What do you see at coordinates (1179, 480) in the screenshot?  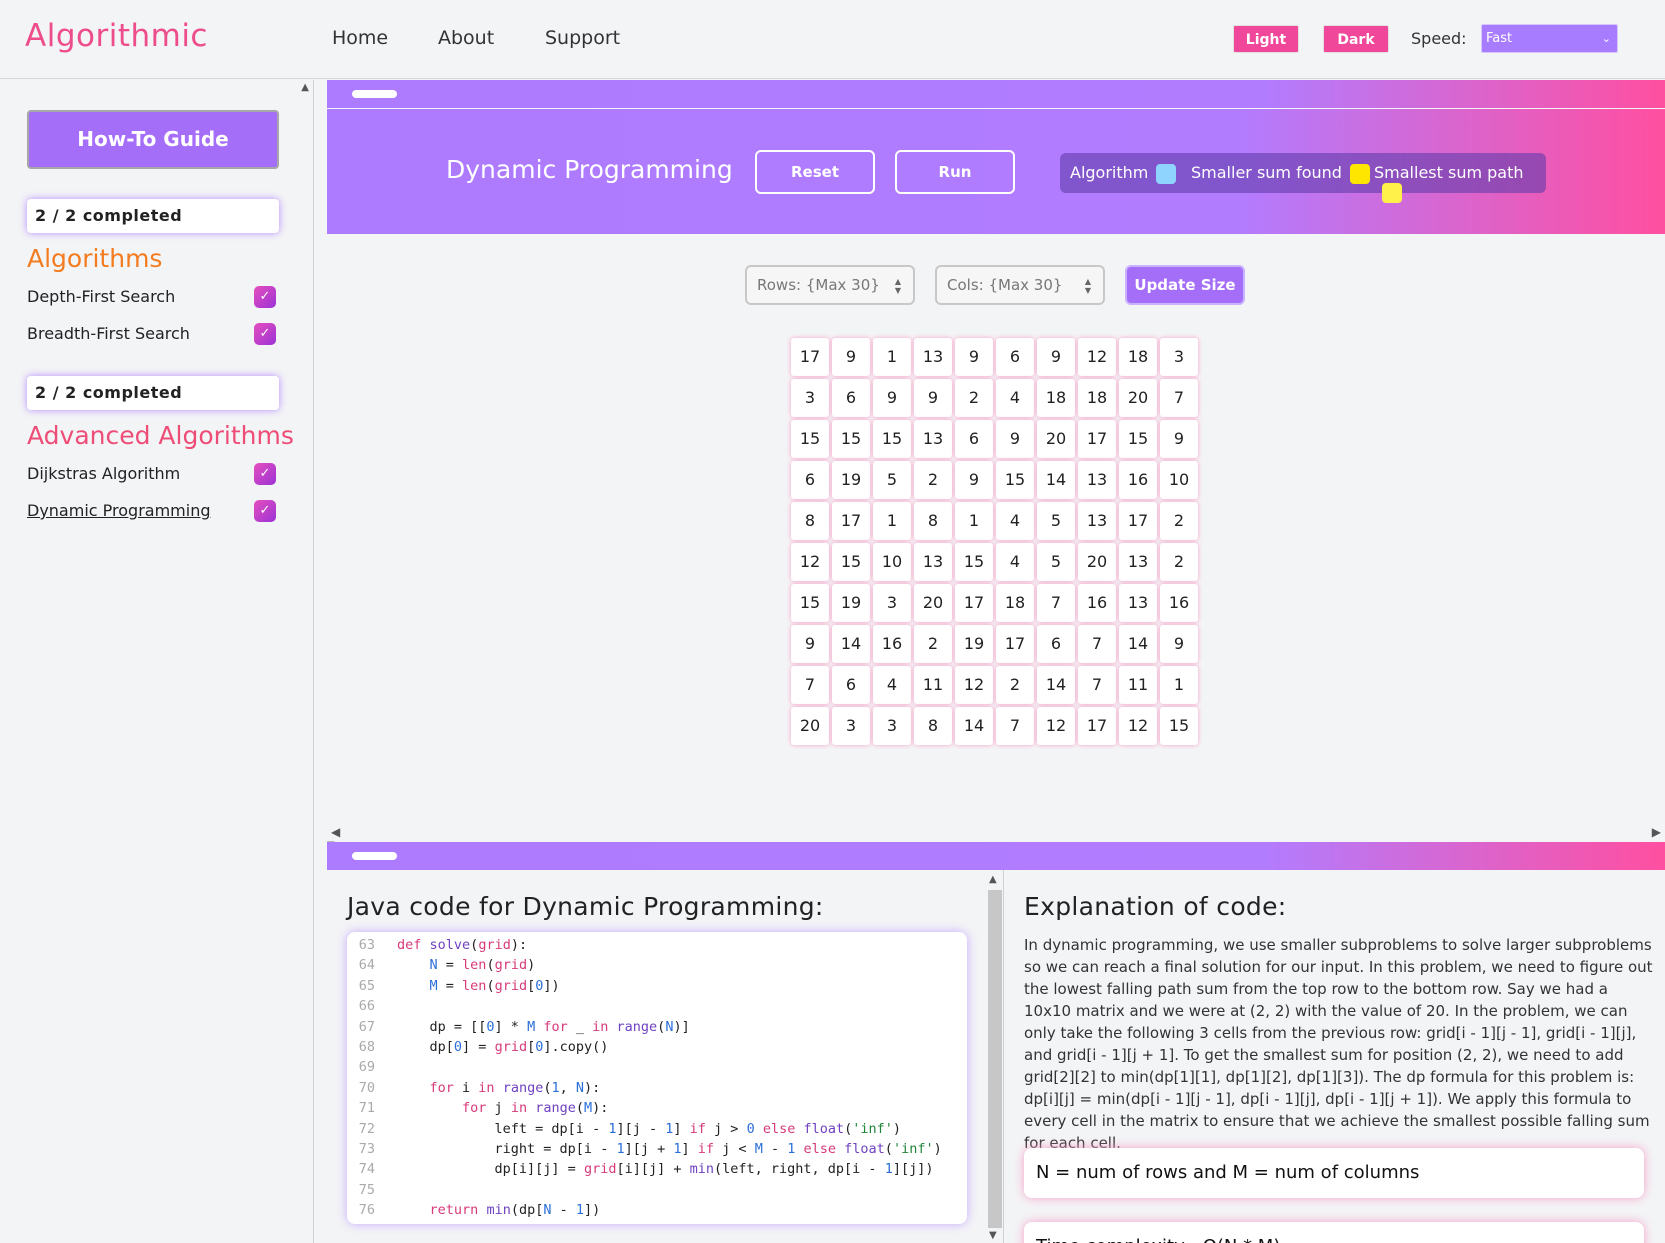 I see `grid-cell: 10` at bounding box center [1179, 480].